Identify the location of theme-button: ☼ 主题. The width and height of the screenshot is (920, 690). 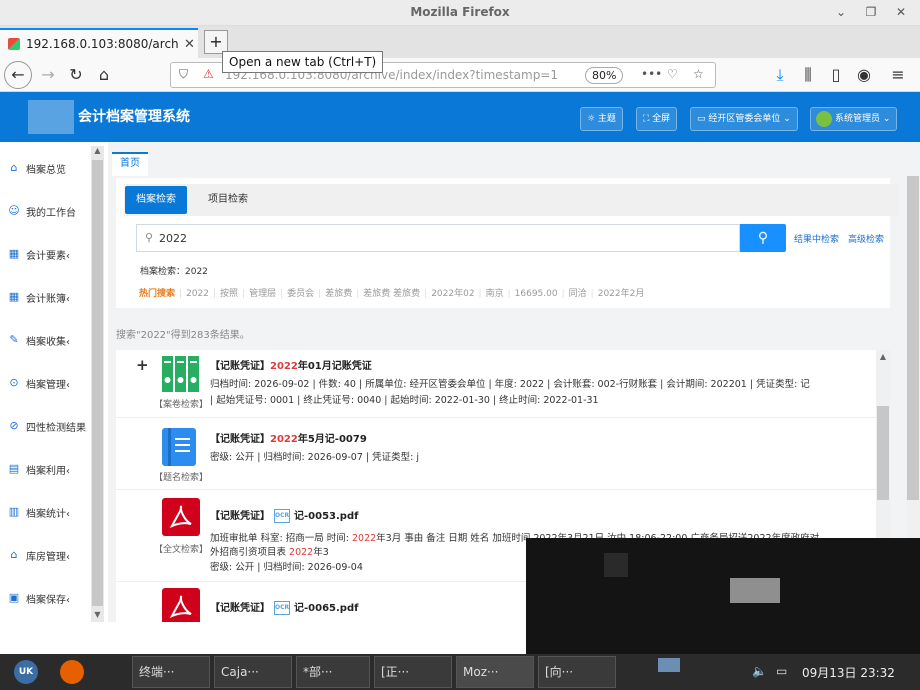
(601, 119).